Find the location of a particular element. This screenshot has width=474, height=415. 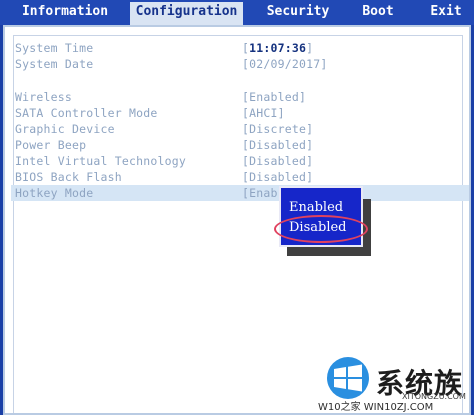

setting-row-power-beep: Power Beep [Disabled] is located at coordinates (238, 145).